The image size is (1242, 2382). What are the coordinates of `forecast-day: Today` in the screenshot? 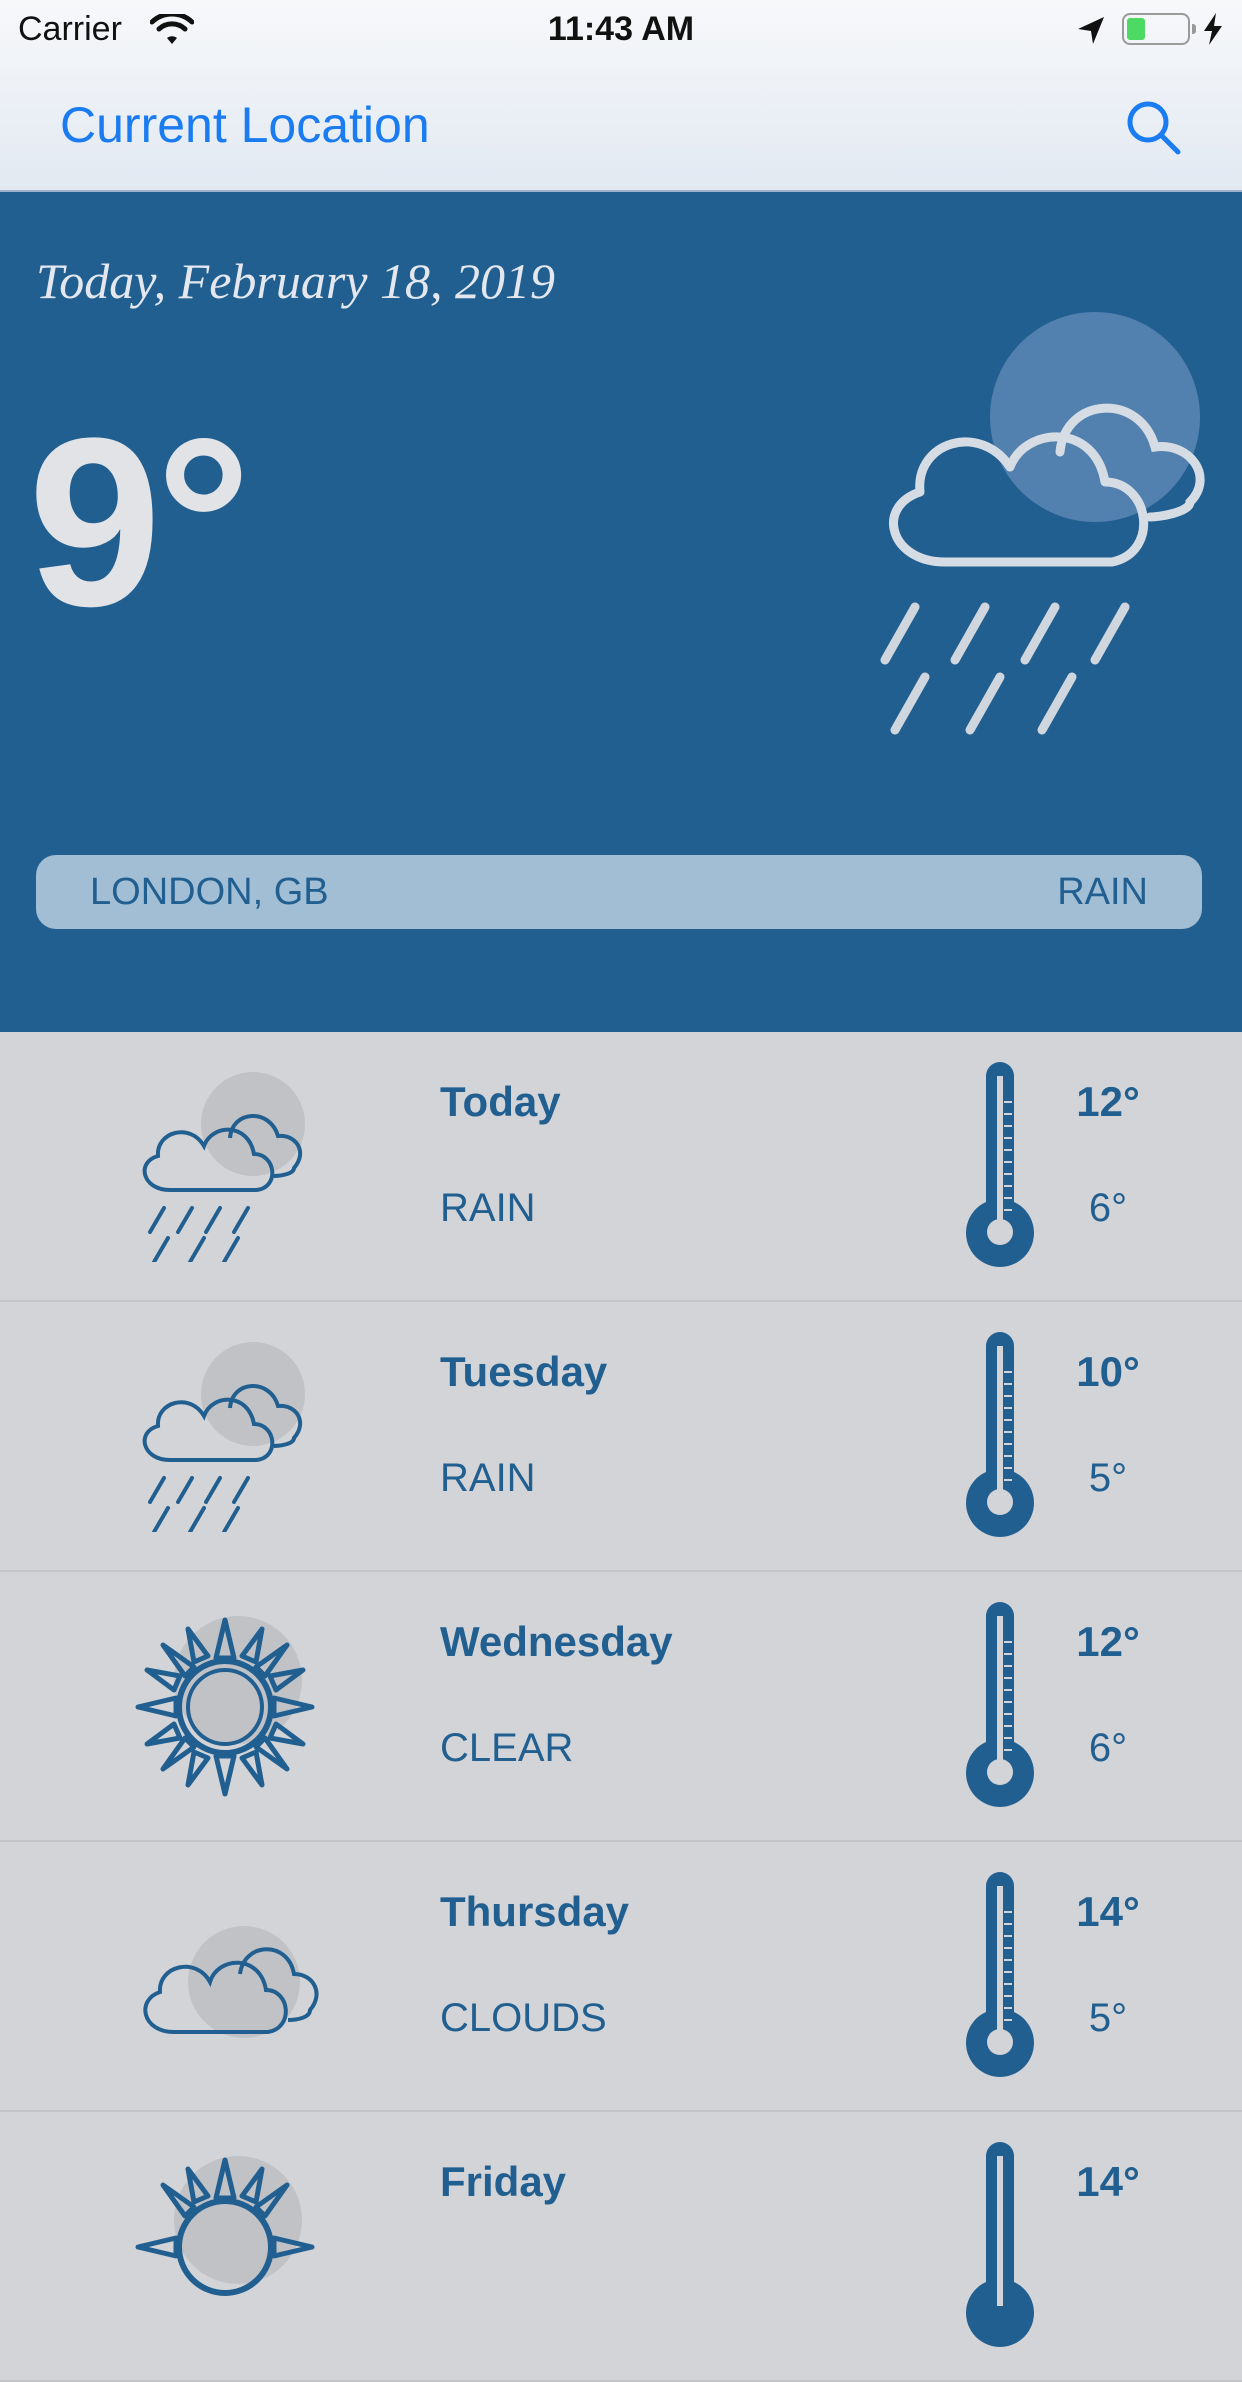 It's located at (500, 1101).